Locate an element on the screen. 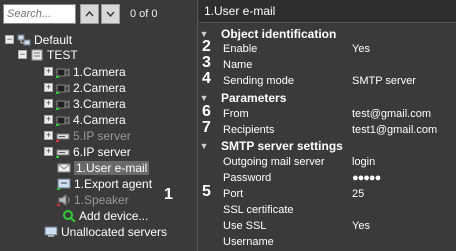  prop-name: Name is located at coordinates (238, 64).